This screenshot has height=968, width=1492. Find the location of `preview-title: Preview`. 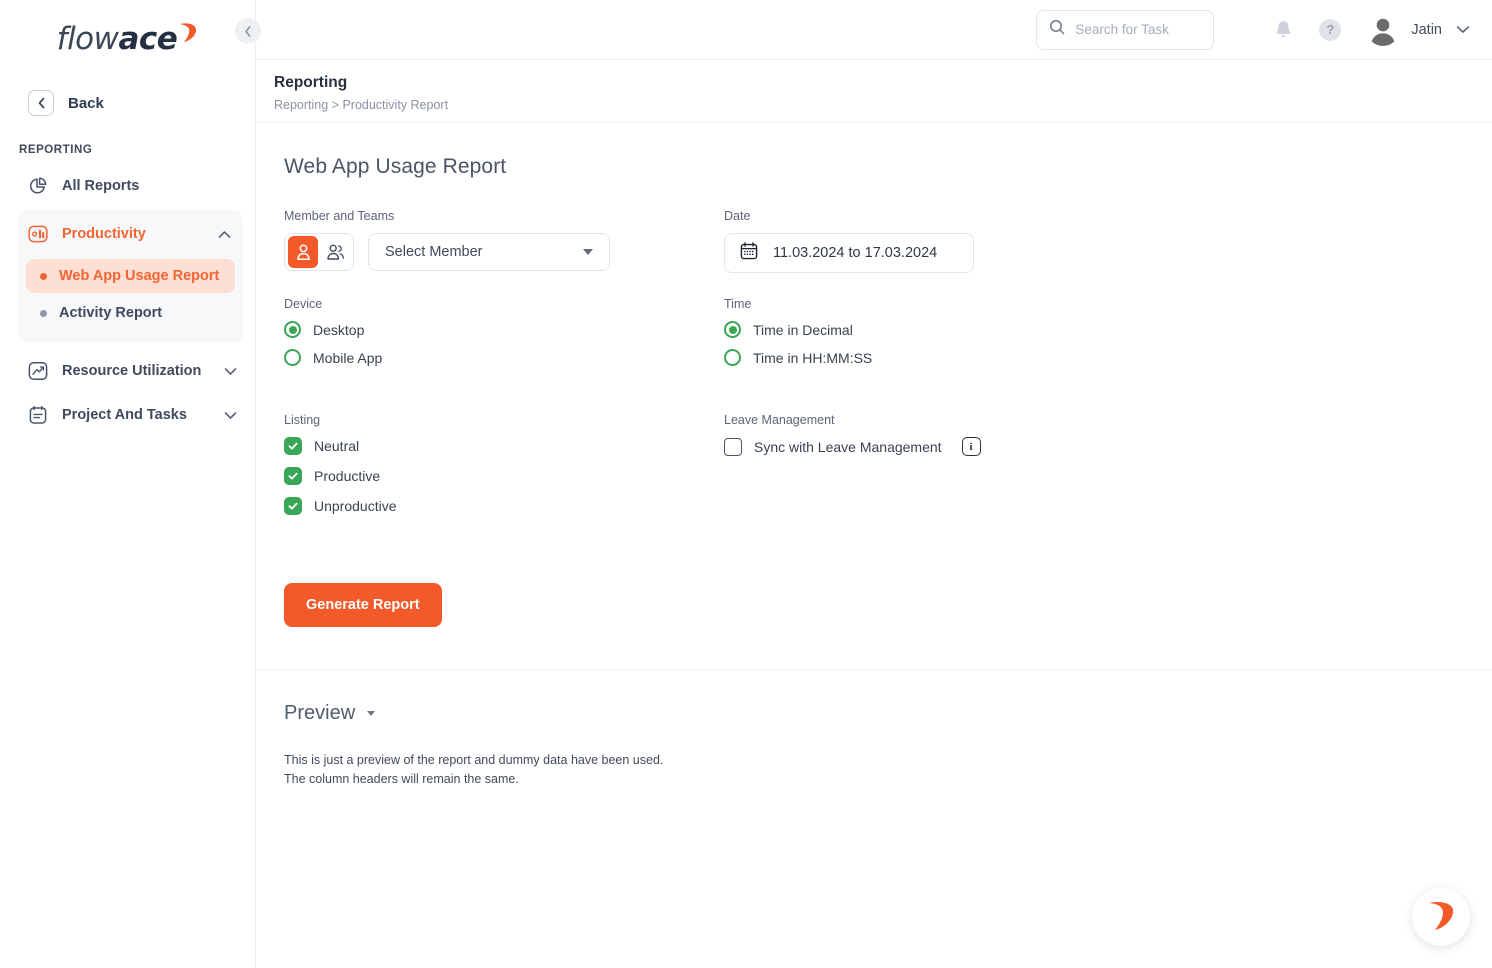

preview-title: Preview is located at coordinates (320, 713).